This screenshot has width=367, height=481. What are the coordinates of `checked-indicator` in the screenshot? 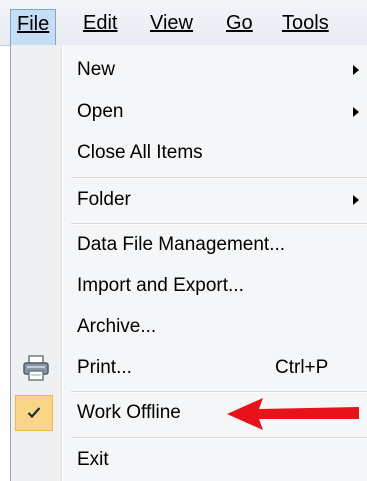 It's located at (34, 413).